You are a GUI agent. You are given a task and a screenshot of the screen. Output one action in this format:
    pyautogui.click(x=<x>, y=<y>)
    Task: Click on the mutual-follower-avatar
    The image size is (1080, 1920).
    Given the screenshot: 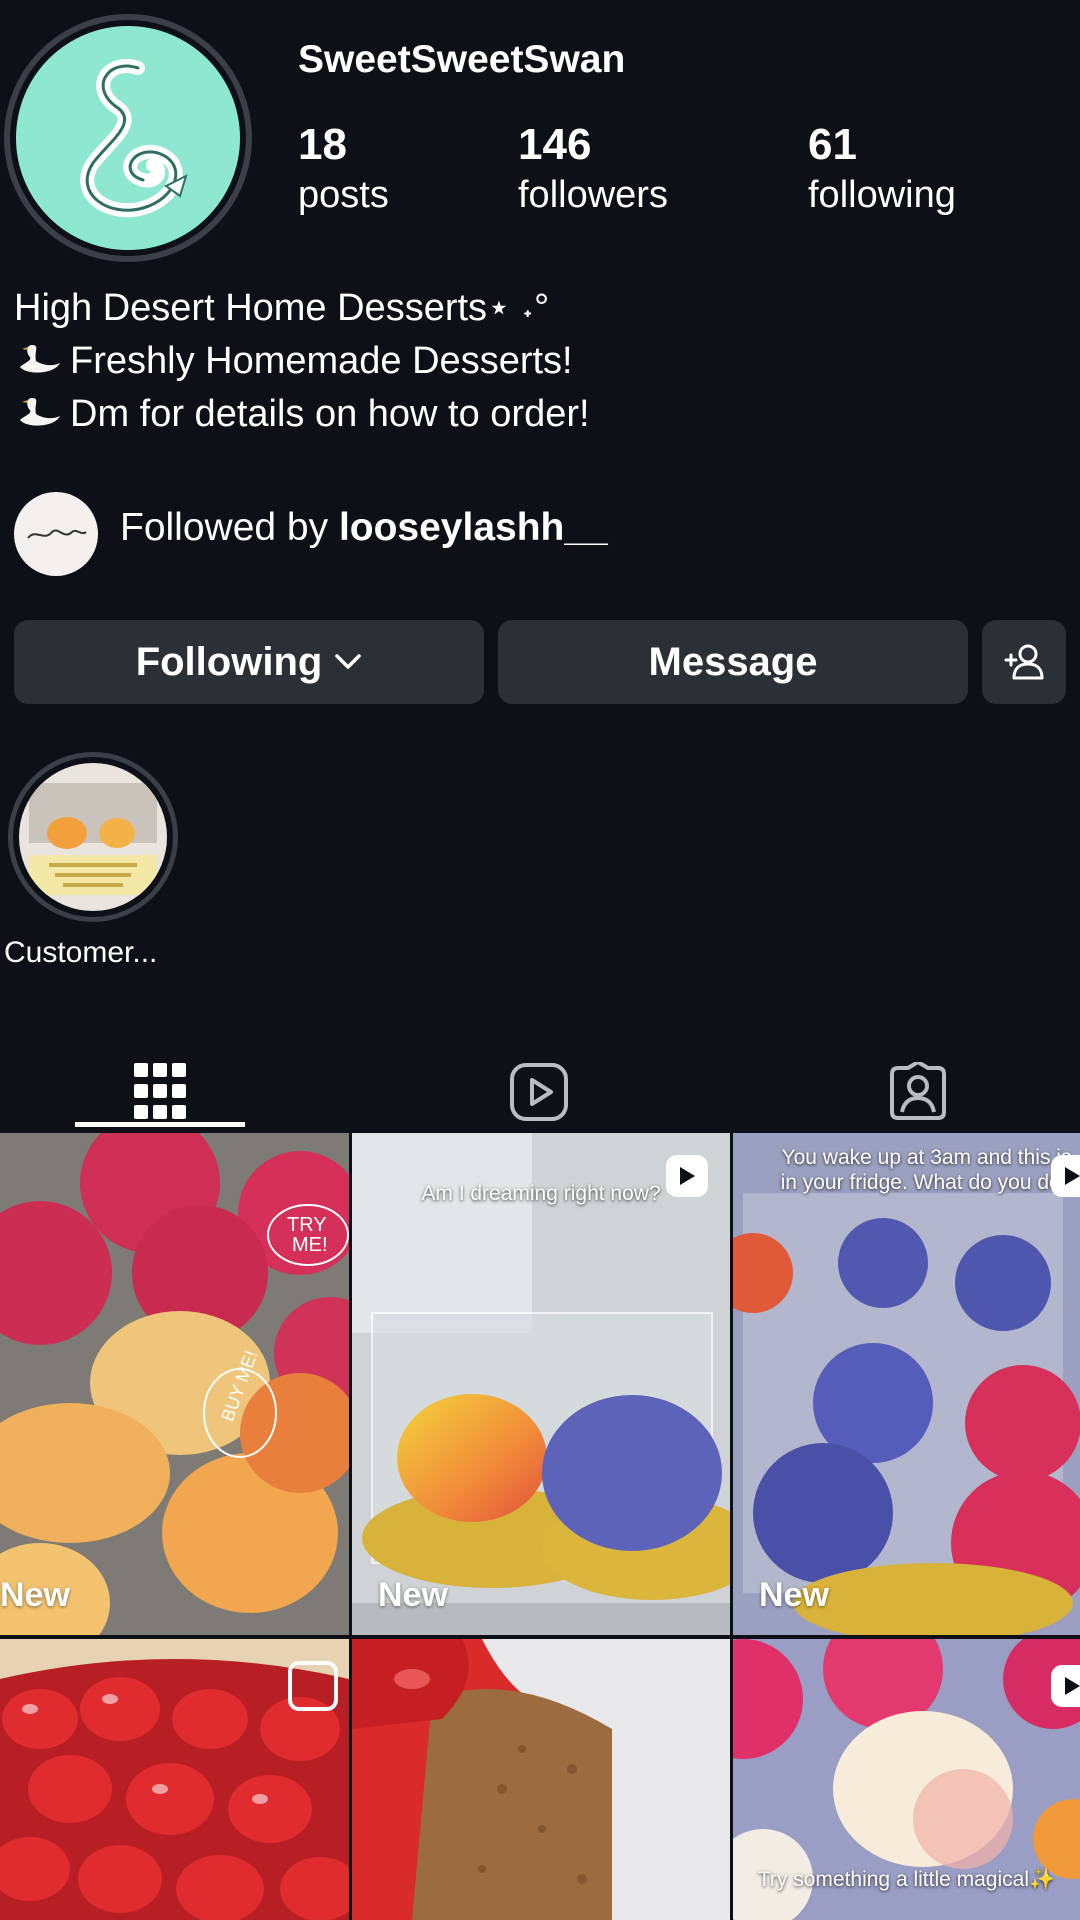 What is the action you would take?
    pyautogui.click(x=56, y=534)
    